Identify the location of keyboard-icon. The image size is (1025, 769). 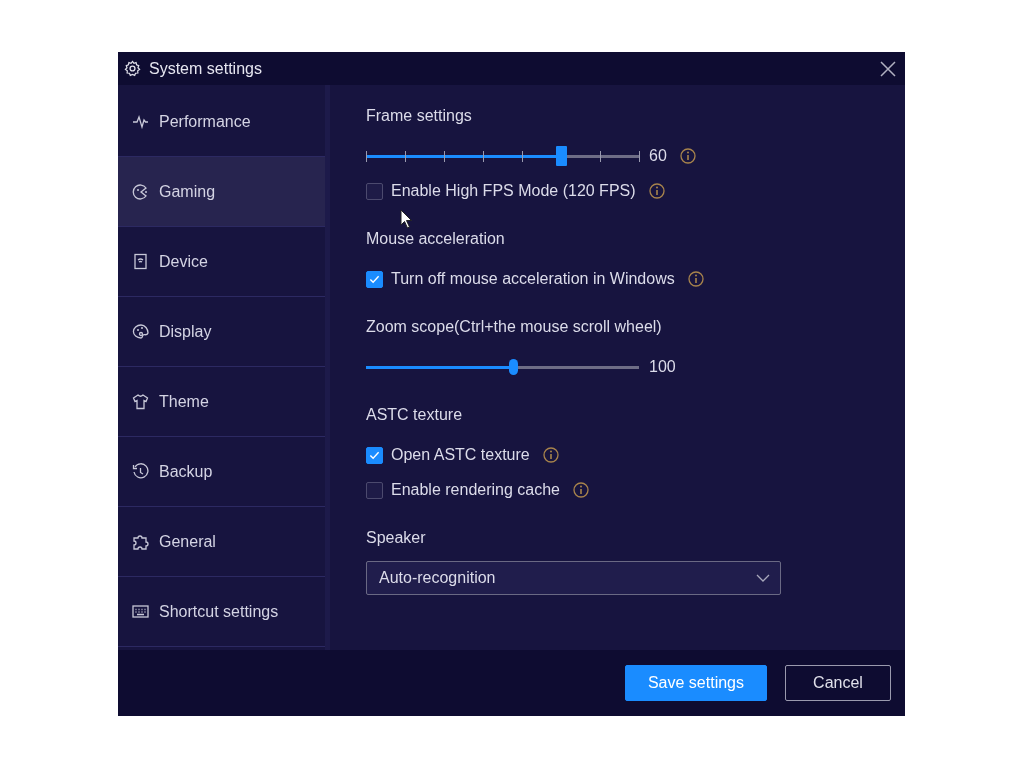
(140, 611).